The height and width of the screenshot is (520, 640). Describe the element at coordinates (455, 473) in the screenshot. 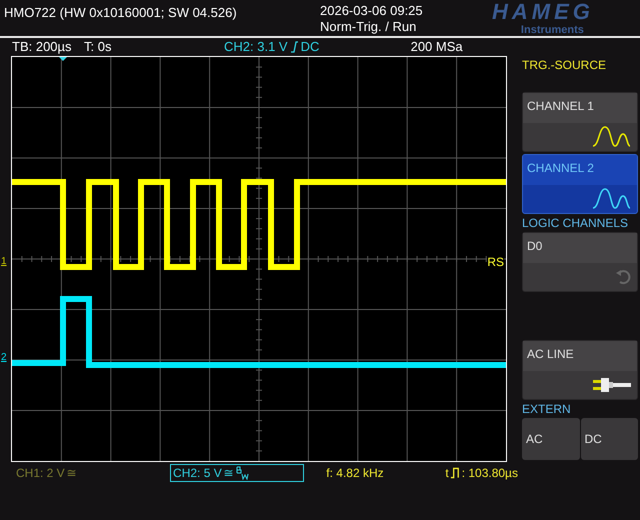

I see `pulse-icon` at that location.